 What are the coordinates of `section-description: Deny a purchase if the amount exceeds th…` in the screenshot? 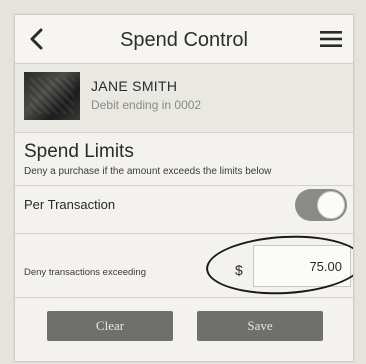 It's located at (148, 171).